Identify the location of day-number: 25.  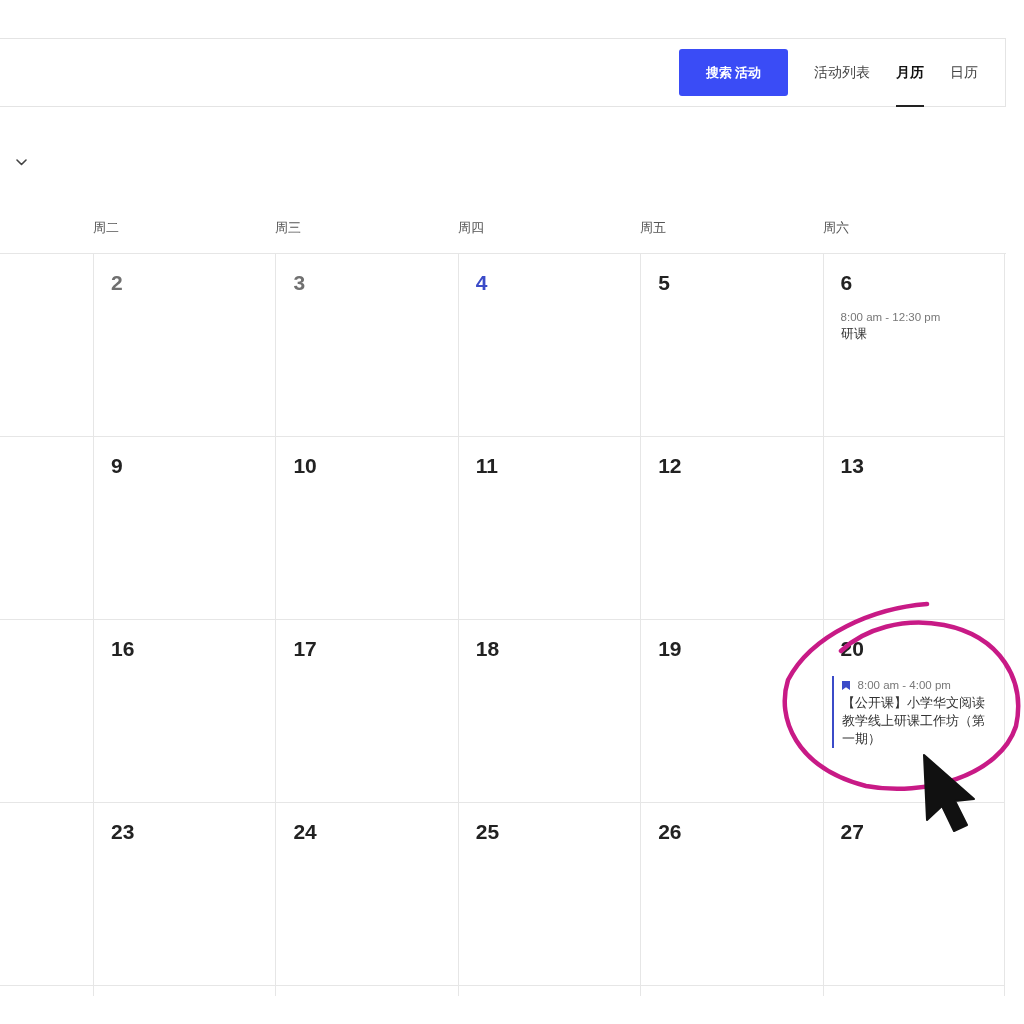
(487, 832).